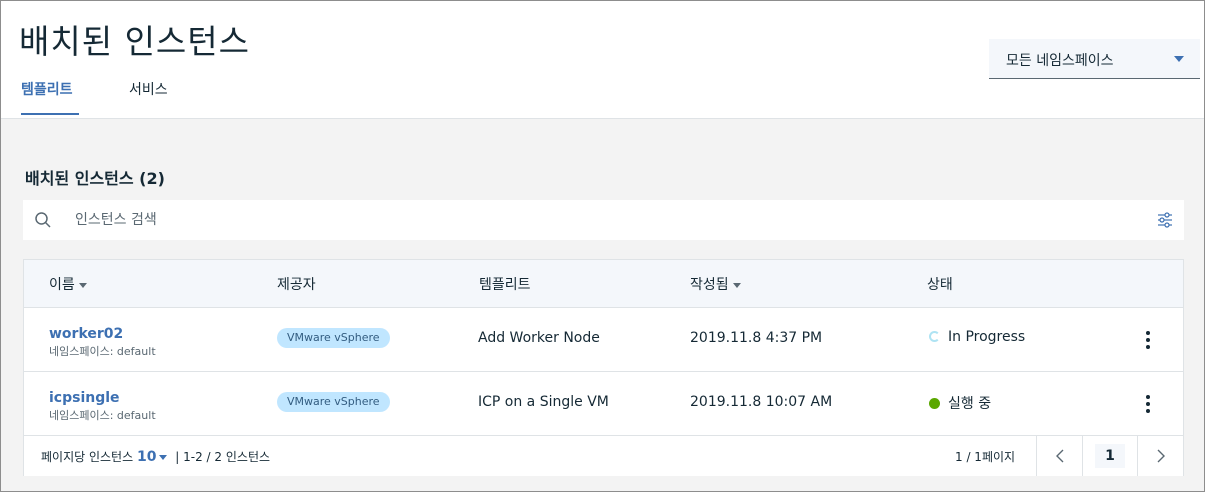  Describe the element at coordinates (50, 97) in the screenshot. I see `tab-templates: 템플리트` at that location.